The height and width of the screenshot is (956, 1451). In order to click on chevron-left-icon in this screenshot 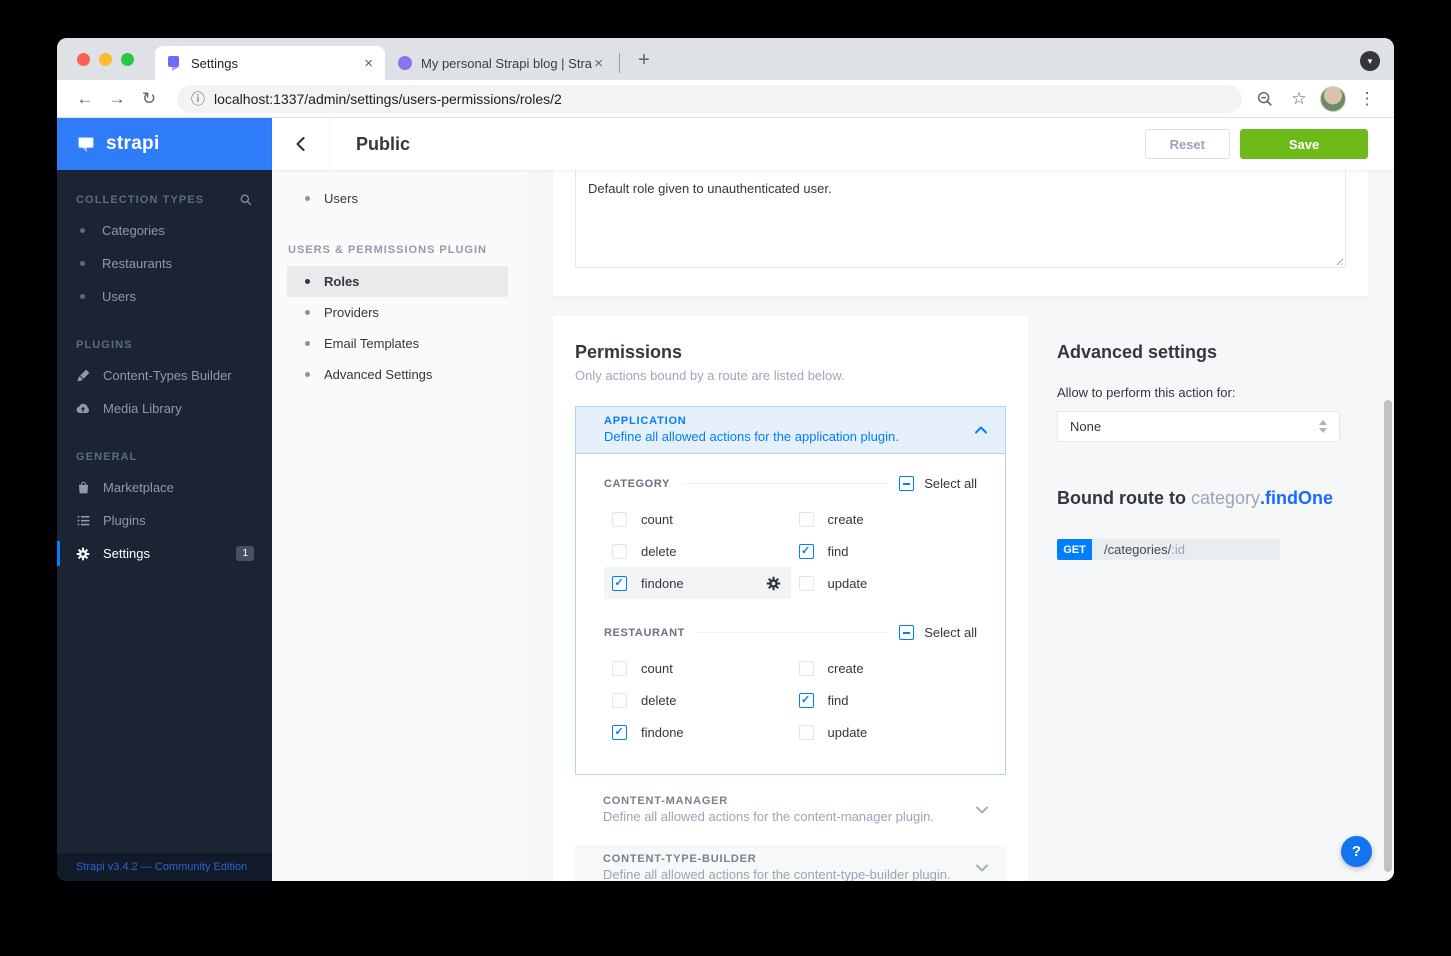, I will do `click(300, 144)`.